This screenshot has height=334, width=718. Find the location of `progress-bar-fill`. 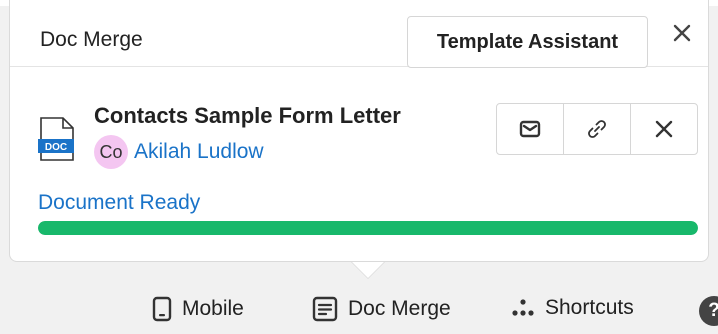

progress-bar-fill is located at coordinates (368, 228).